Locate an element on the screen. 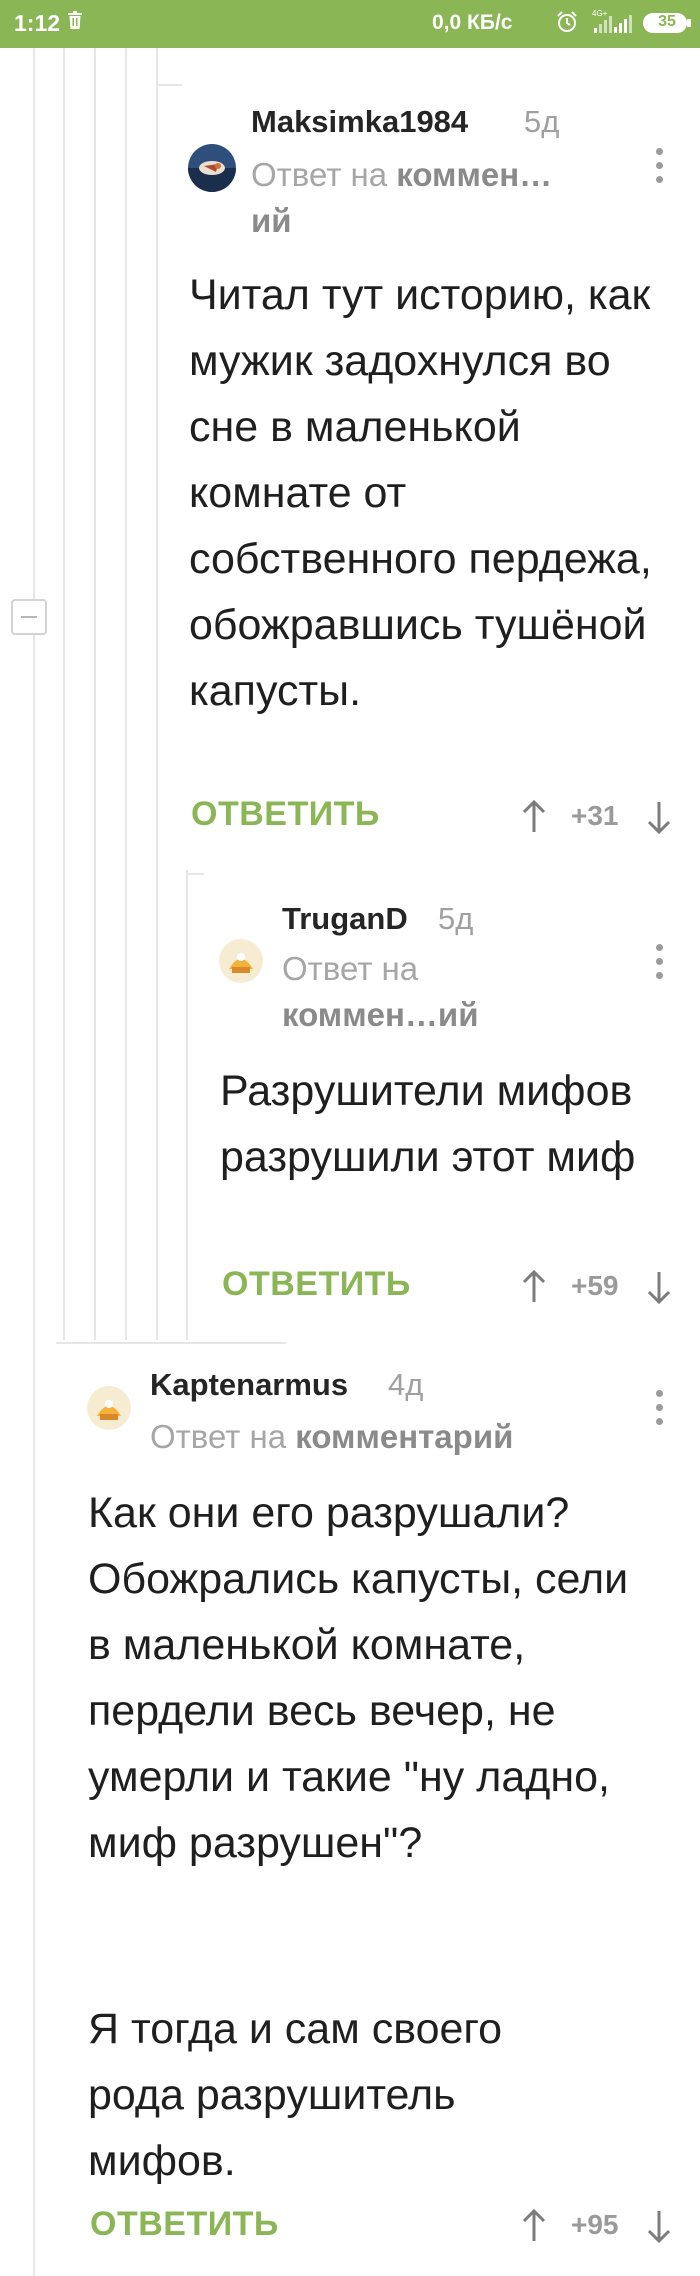 This screenshot has width=700, height=2276. network-type-label: 4G+ is located at coordinates (600, 13).